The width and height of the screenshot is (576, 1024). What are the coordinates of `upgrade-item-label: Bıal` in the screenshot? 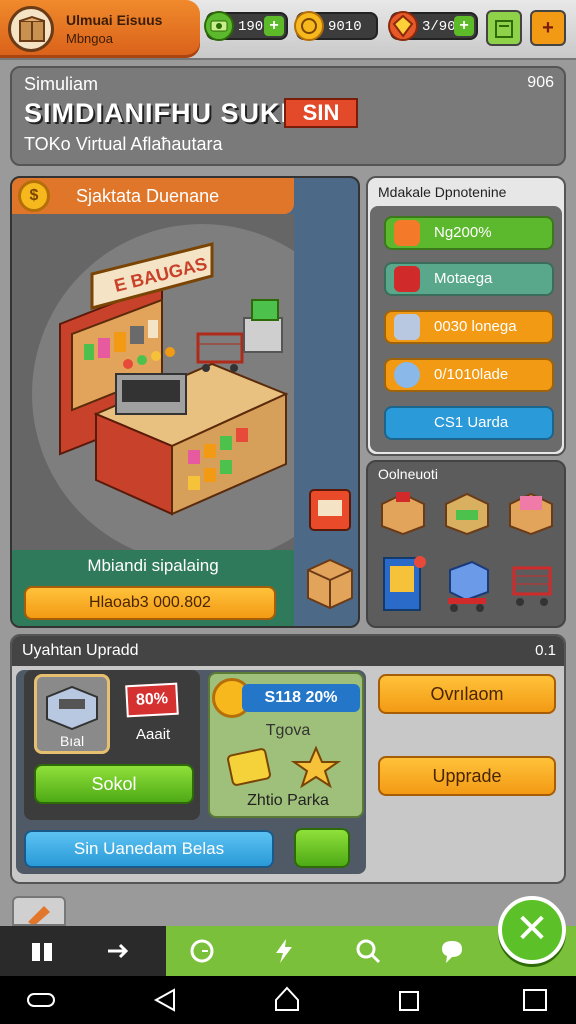 It's located at (72, 741).